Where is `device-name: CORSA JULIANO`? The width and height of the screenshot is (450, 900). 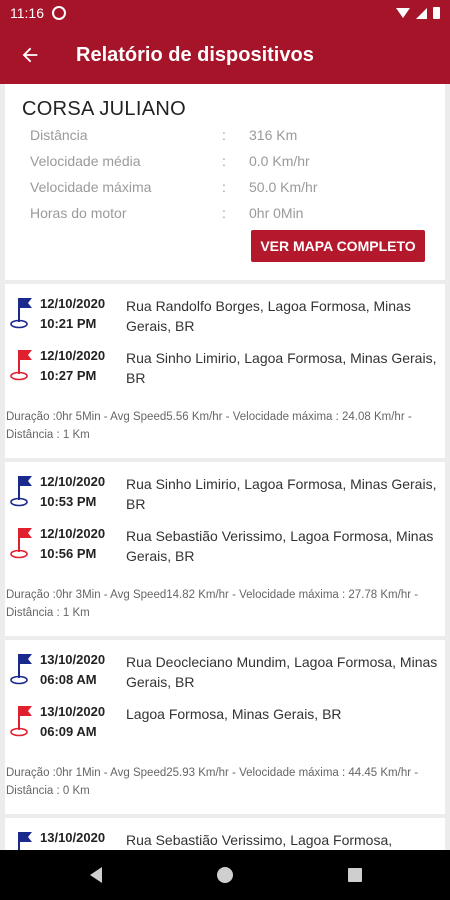 device-name: CORSA JULIANO is located at coordinates (104, 109).